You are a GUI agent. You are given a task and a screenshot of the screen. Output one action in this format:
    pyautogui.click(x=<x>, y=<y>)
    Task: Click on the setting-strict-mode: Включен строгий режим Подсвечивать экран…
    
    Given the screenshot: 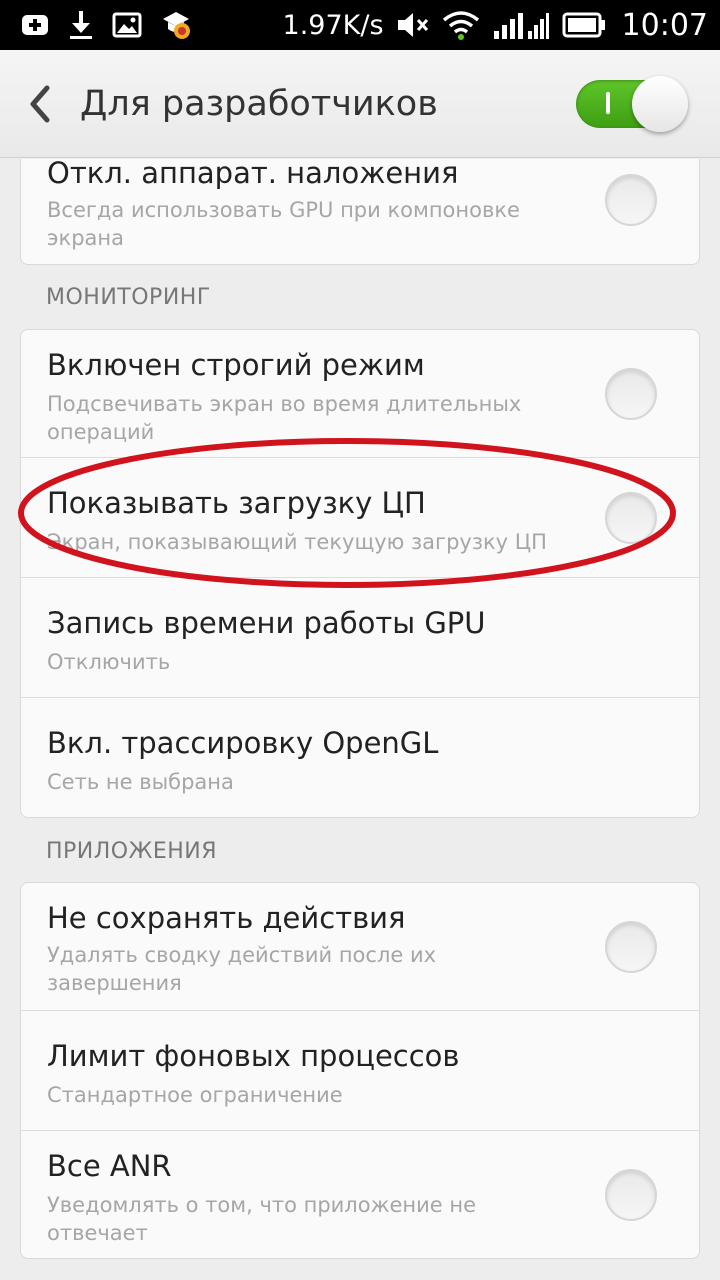 What is the action you would take?
    pyautogui.click(x=360, y=394)
    